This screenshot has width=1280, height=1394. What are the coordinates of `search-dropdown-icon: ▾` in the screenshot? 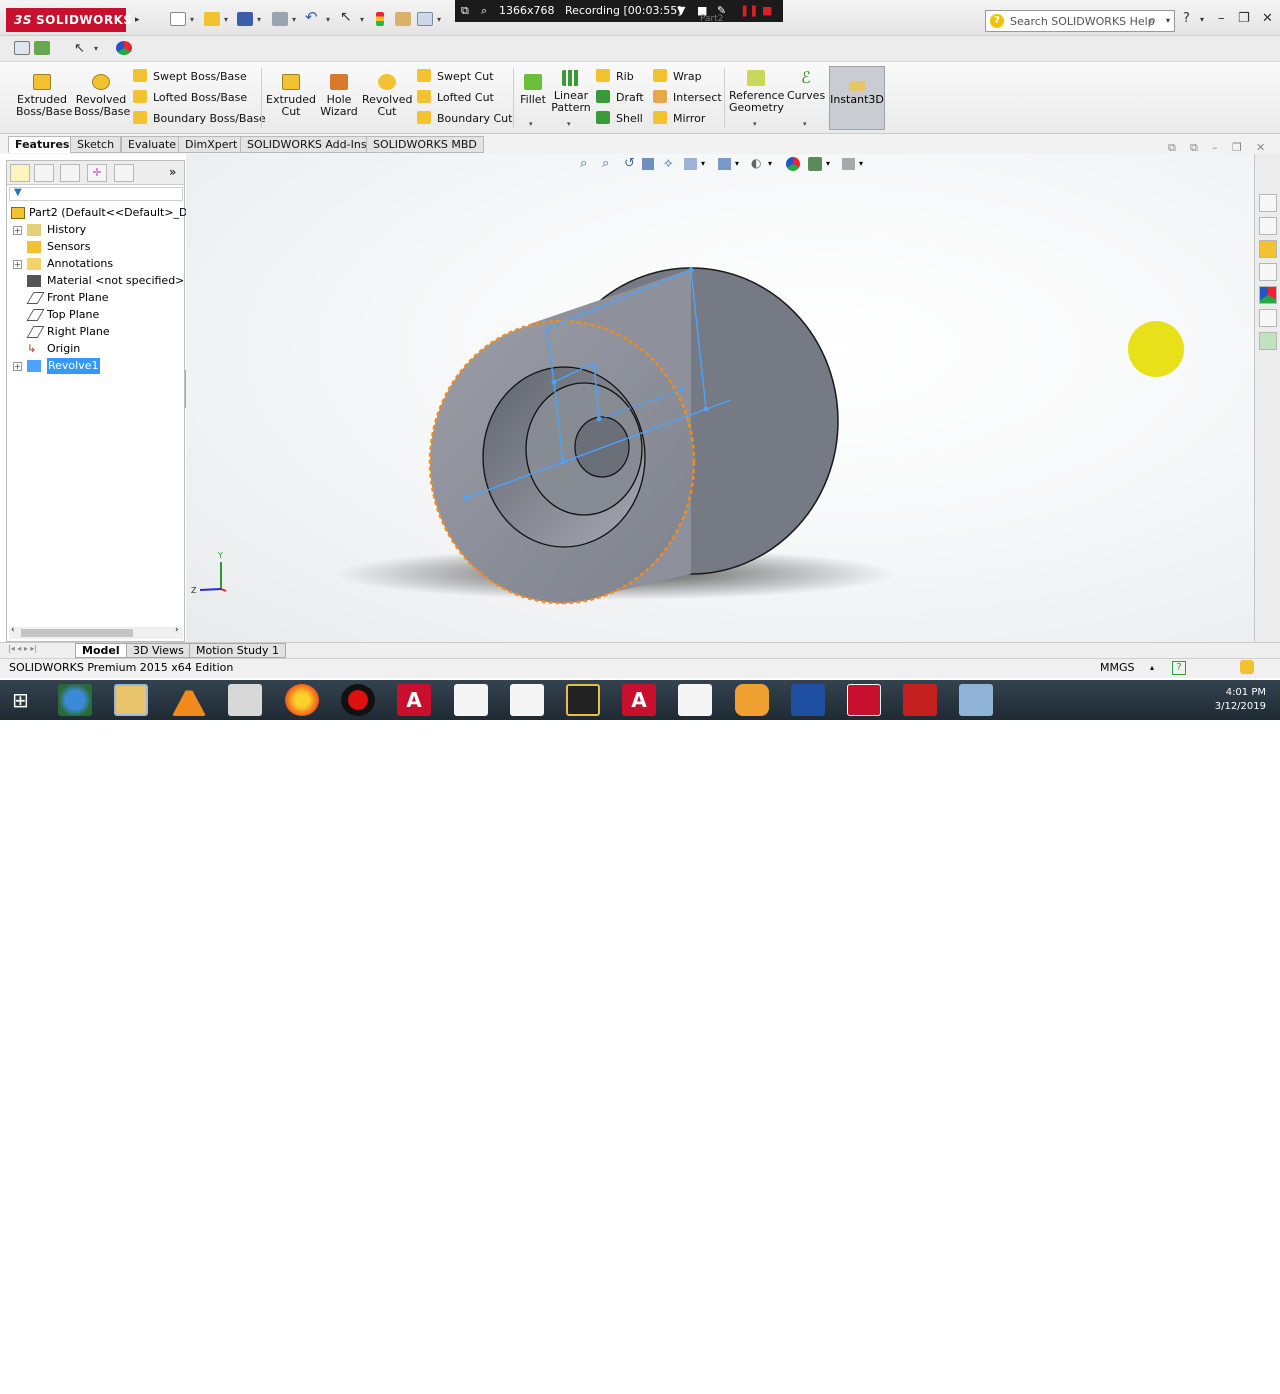 It's located at (1168, 20).